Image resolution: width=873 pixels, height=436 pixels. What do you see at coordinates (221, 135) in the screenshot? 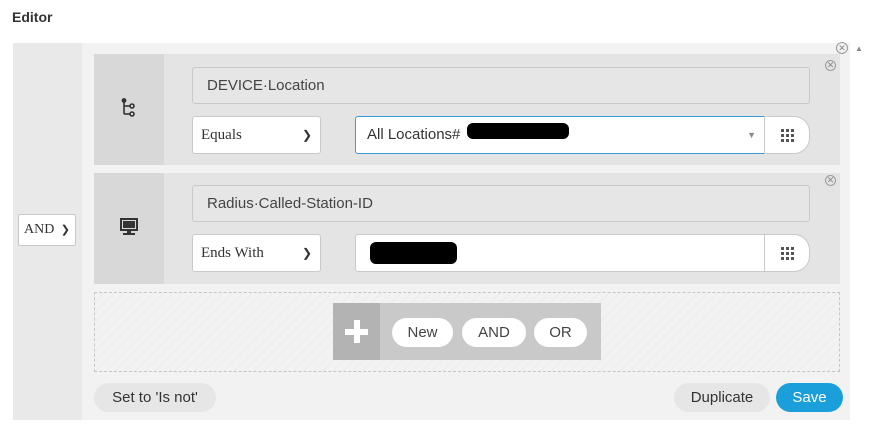
I see `operator-value: Equals` at bounding box center [221, 135].